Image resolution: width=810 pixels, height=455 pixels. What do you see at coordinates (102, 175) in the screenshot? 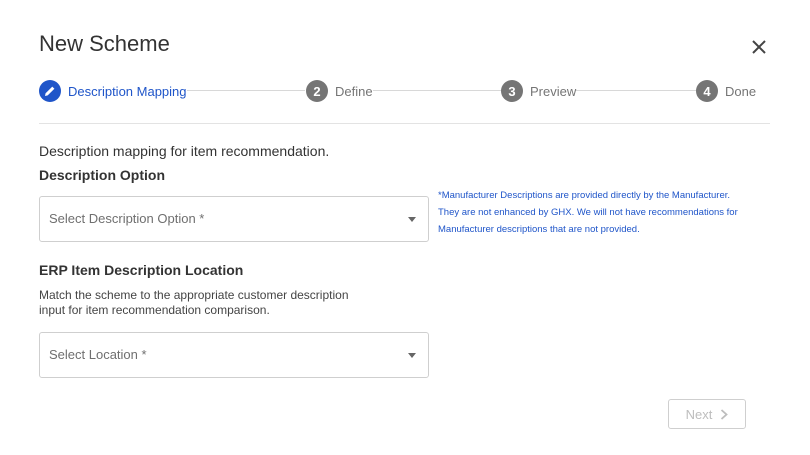
I see `description-option-heading: Description Option` at bounding box center [102, 175].